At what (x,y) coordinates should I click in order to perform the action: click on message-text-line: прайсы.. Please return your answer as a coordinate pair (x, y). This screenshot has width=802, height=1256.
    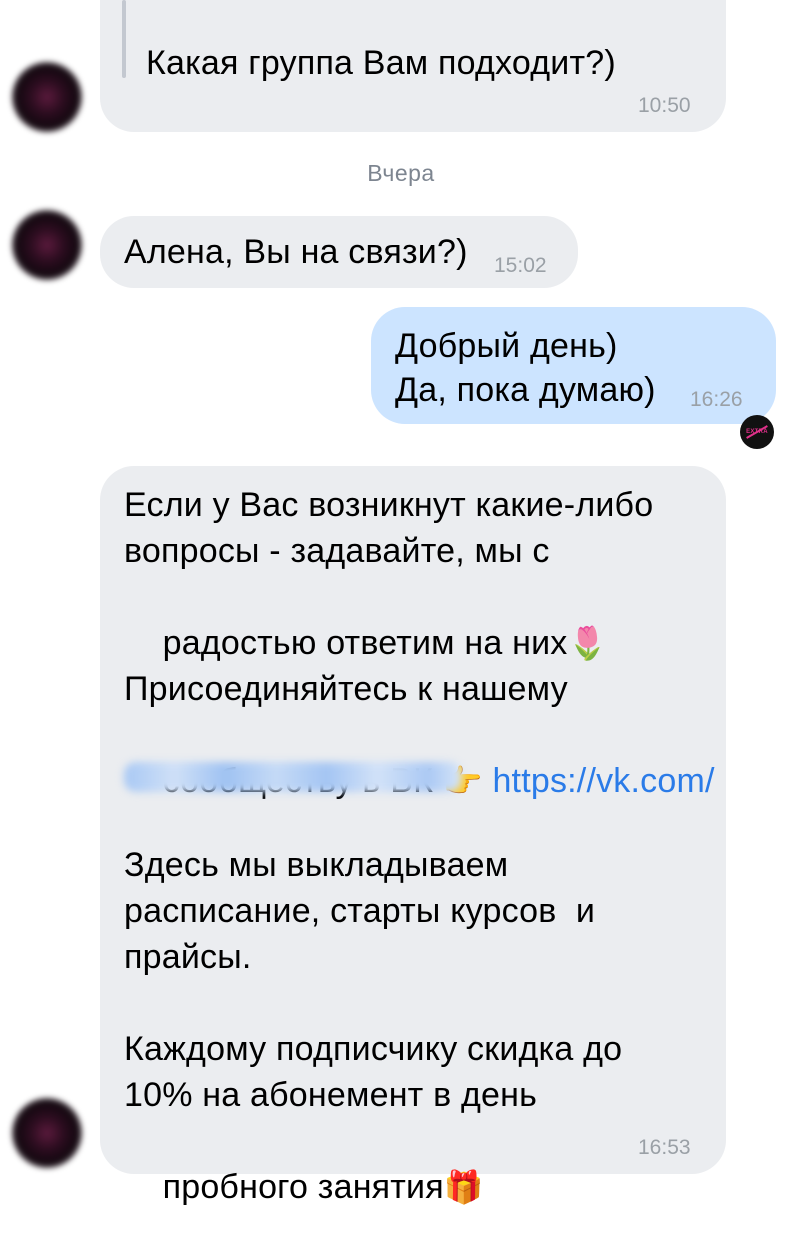
    Looking at the image, I should click on (188, 957).